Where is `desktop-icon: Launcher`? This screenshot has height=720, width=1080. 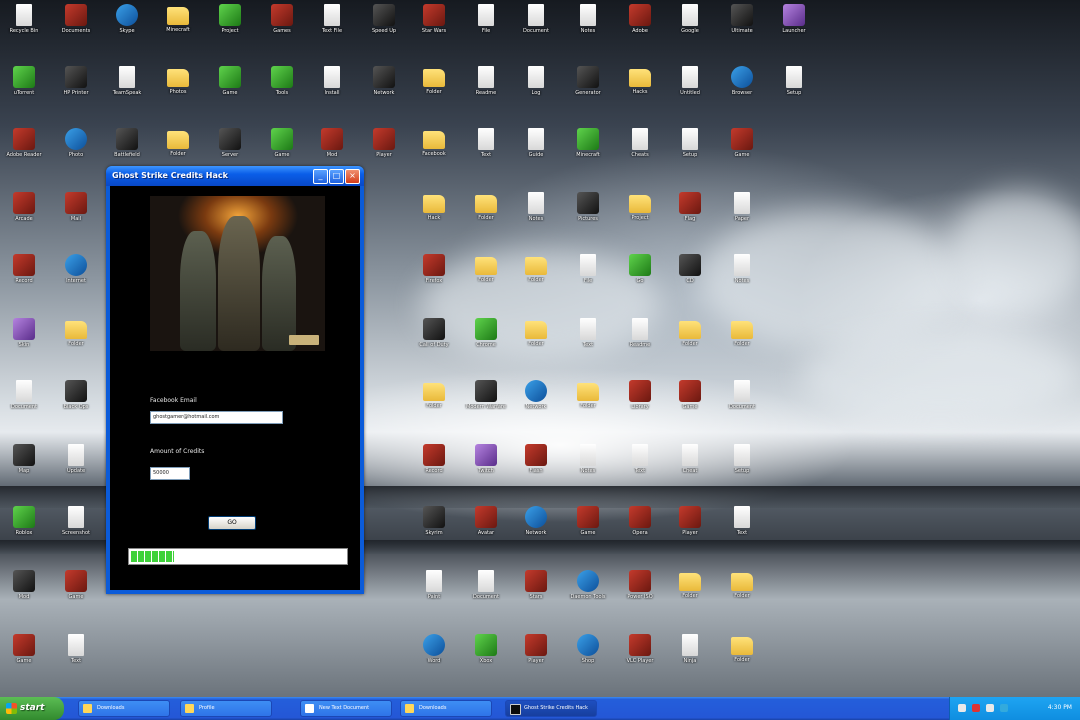
desktop-icon: Launcher is located at coordinates (794, 19).